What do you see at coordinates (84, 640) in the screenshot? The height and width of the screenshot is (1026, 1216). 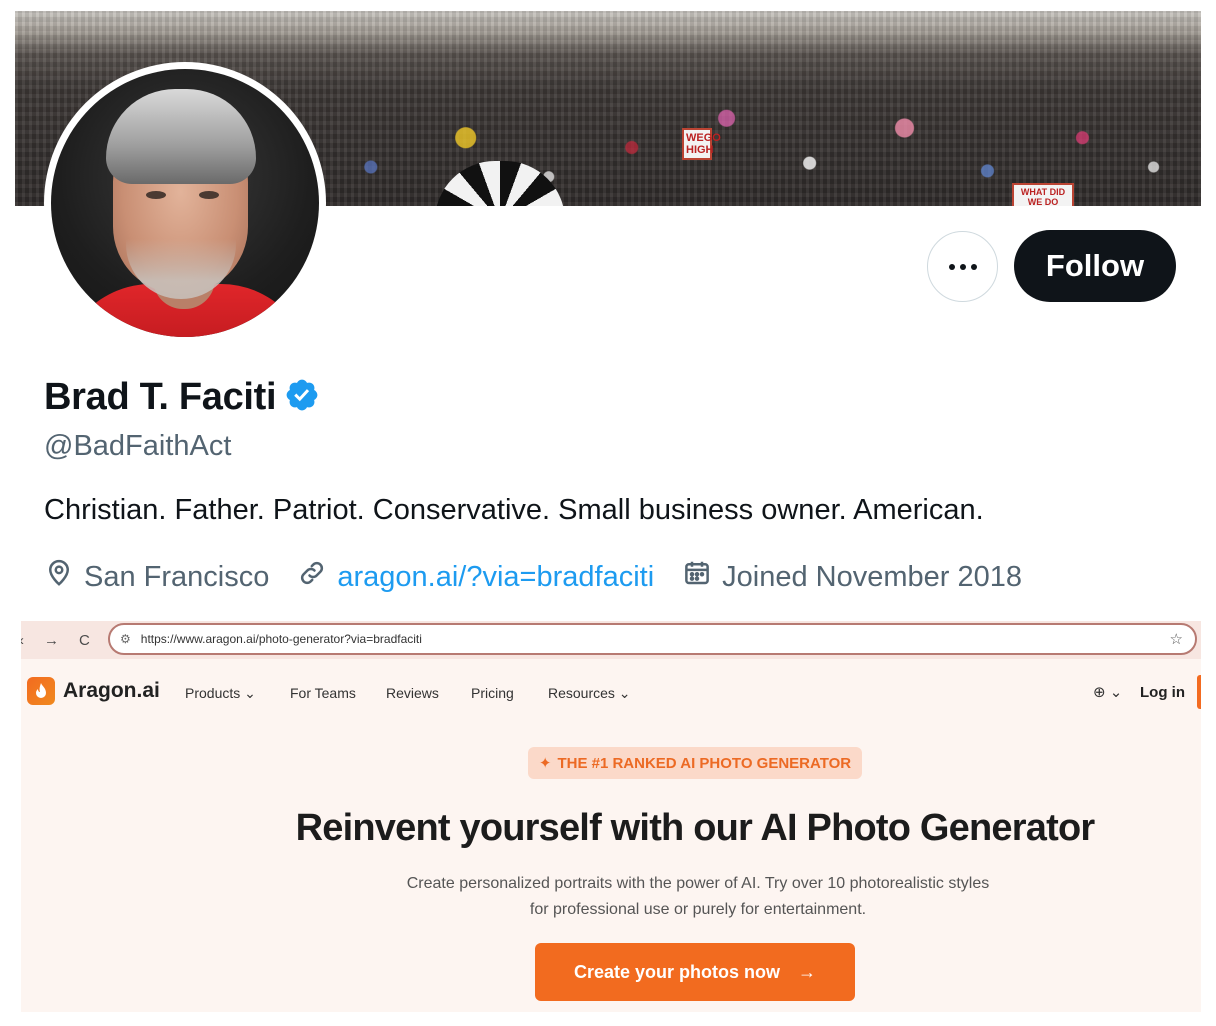 I see `reload-icon: C` at bounding box center [84, 640].